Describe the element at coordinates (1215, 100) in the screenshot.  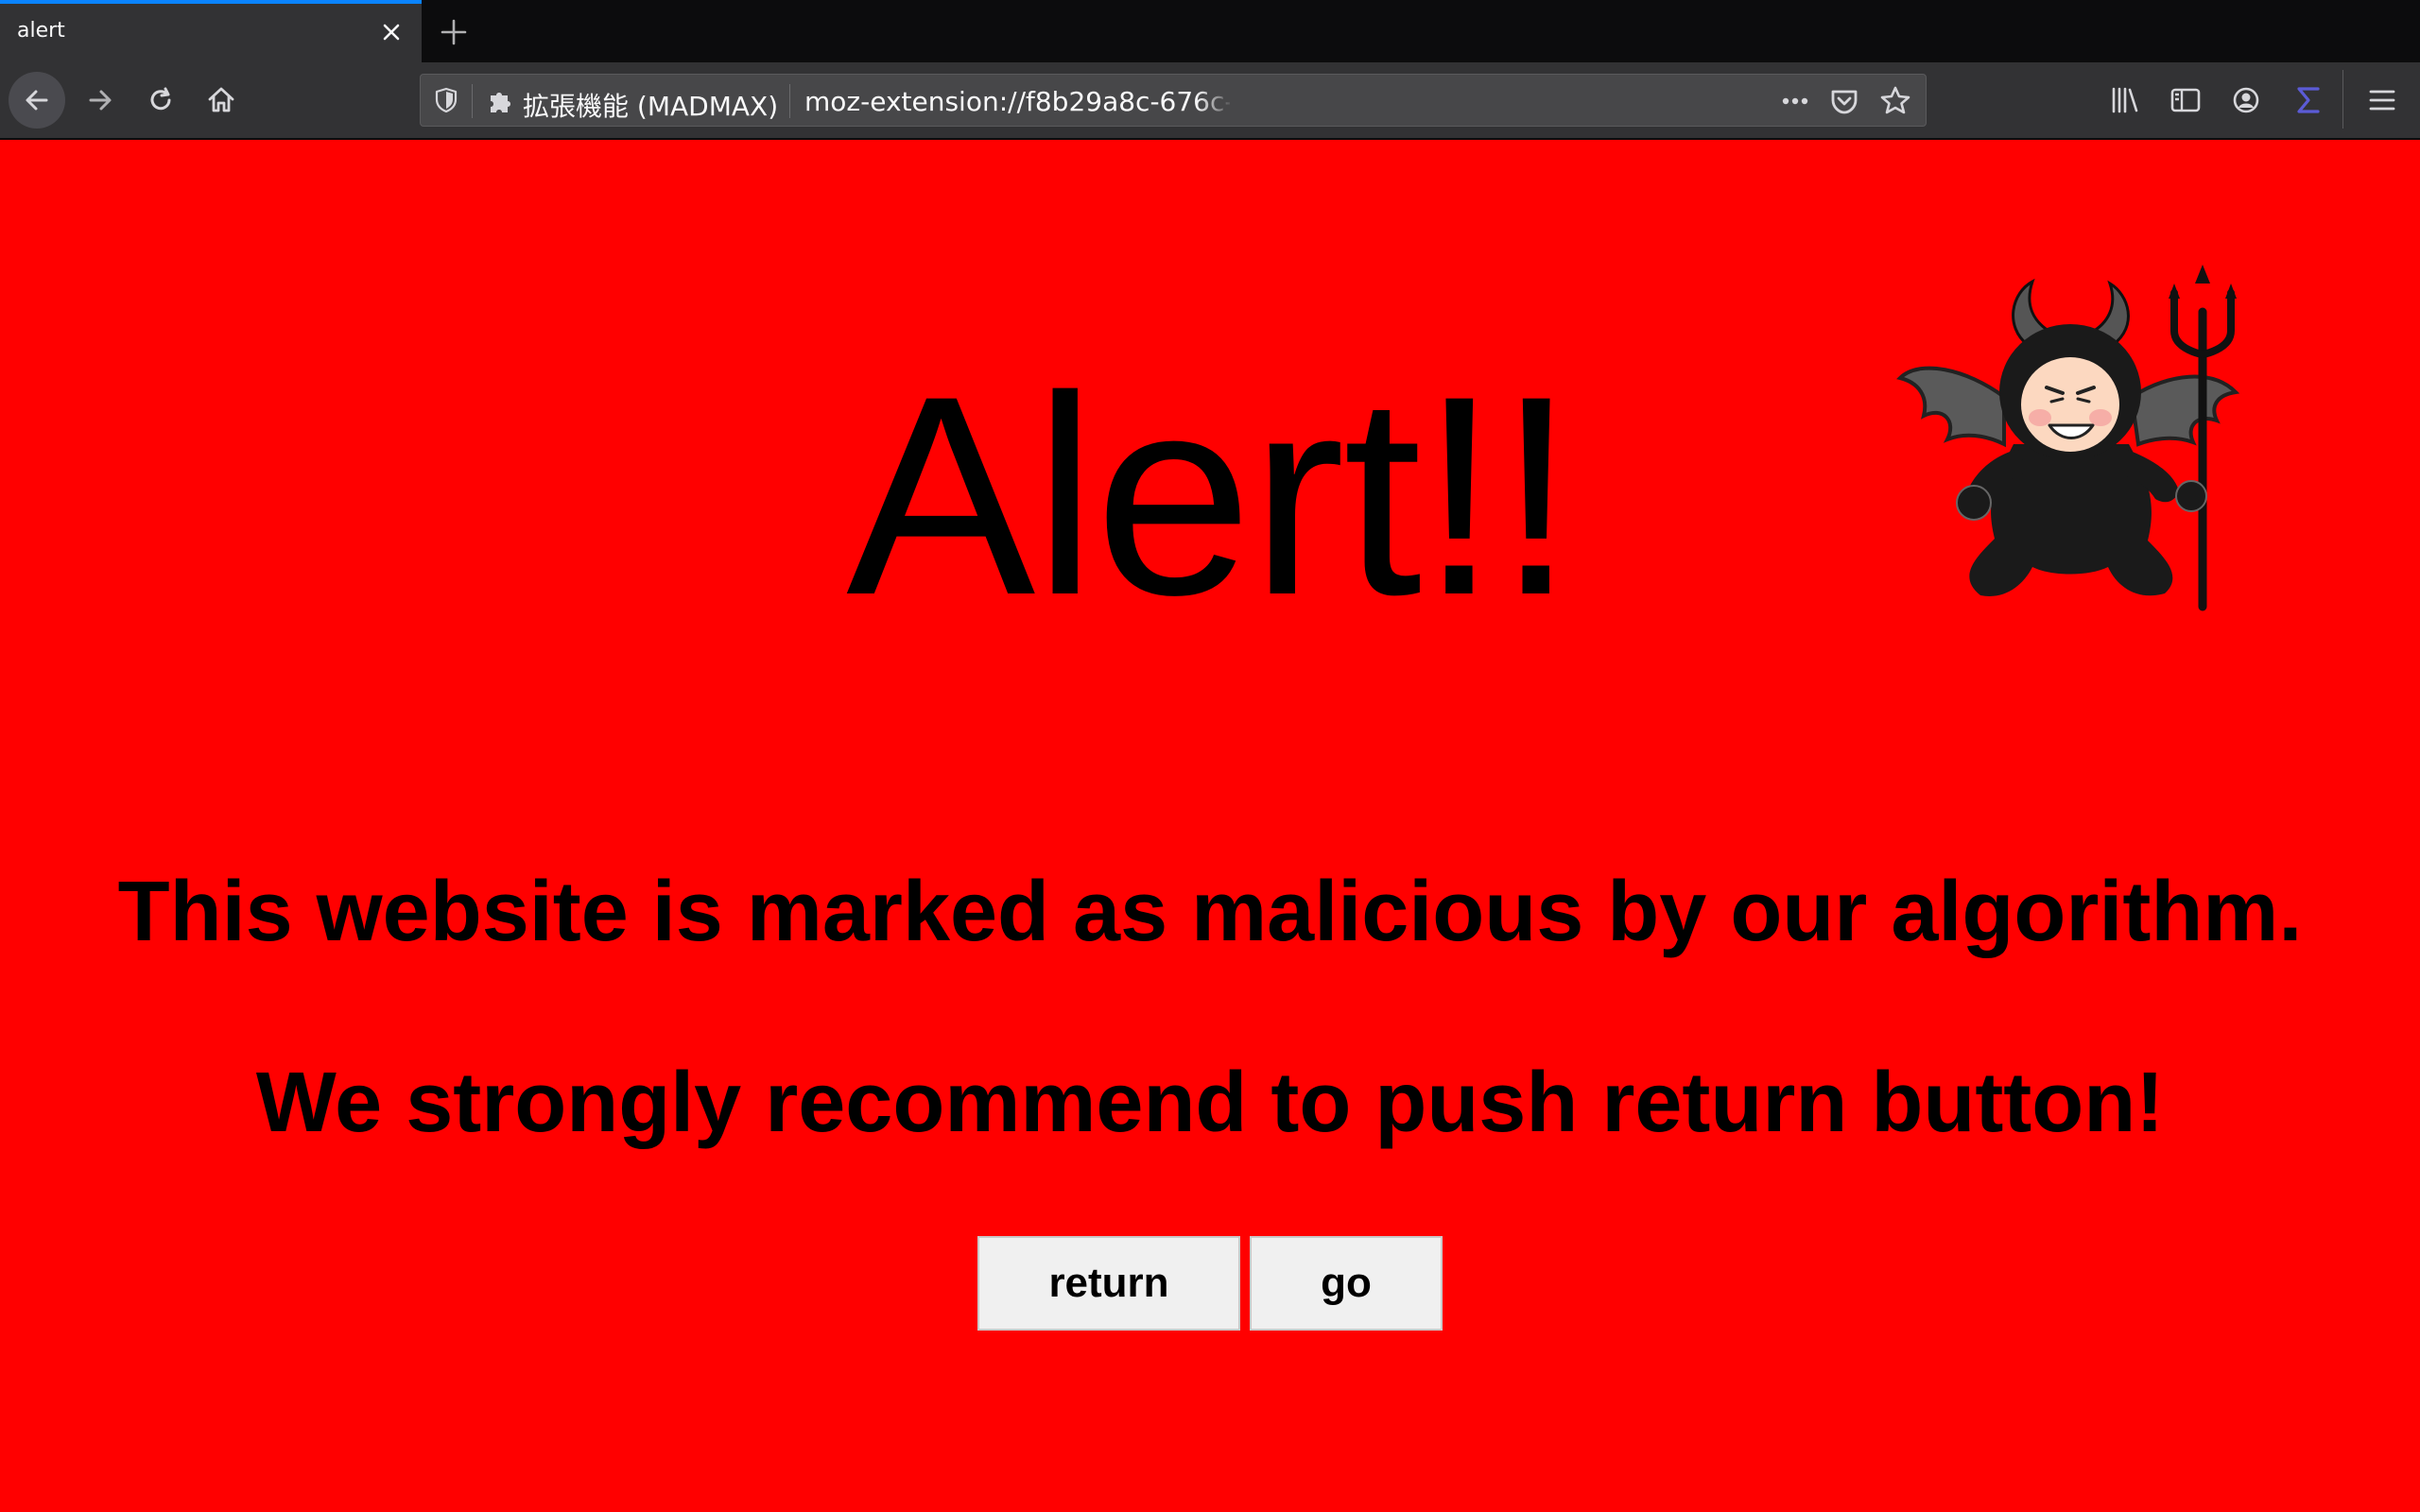
I see `url-fade` at that location.